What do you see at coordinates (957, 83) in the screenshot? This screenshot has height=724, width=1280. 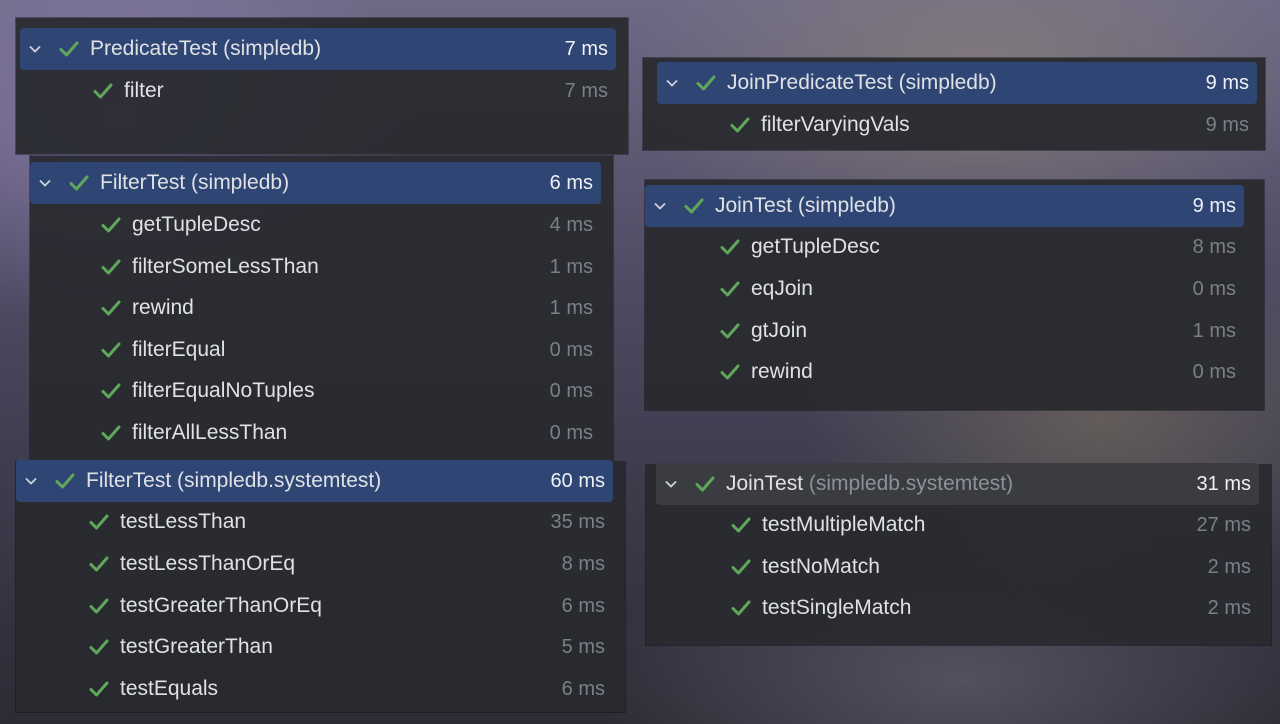 I see `test-suite-row: JoinPredicateTest (simpledb) 9 ms` at bounding box center [957, 83].